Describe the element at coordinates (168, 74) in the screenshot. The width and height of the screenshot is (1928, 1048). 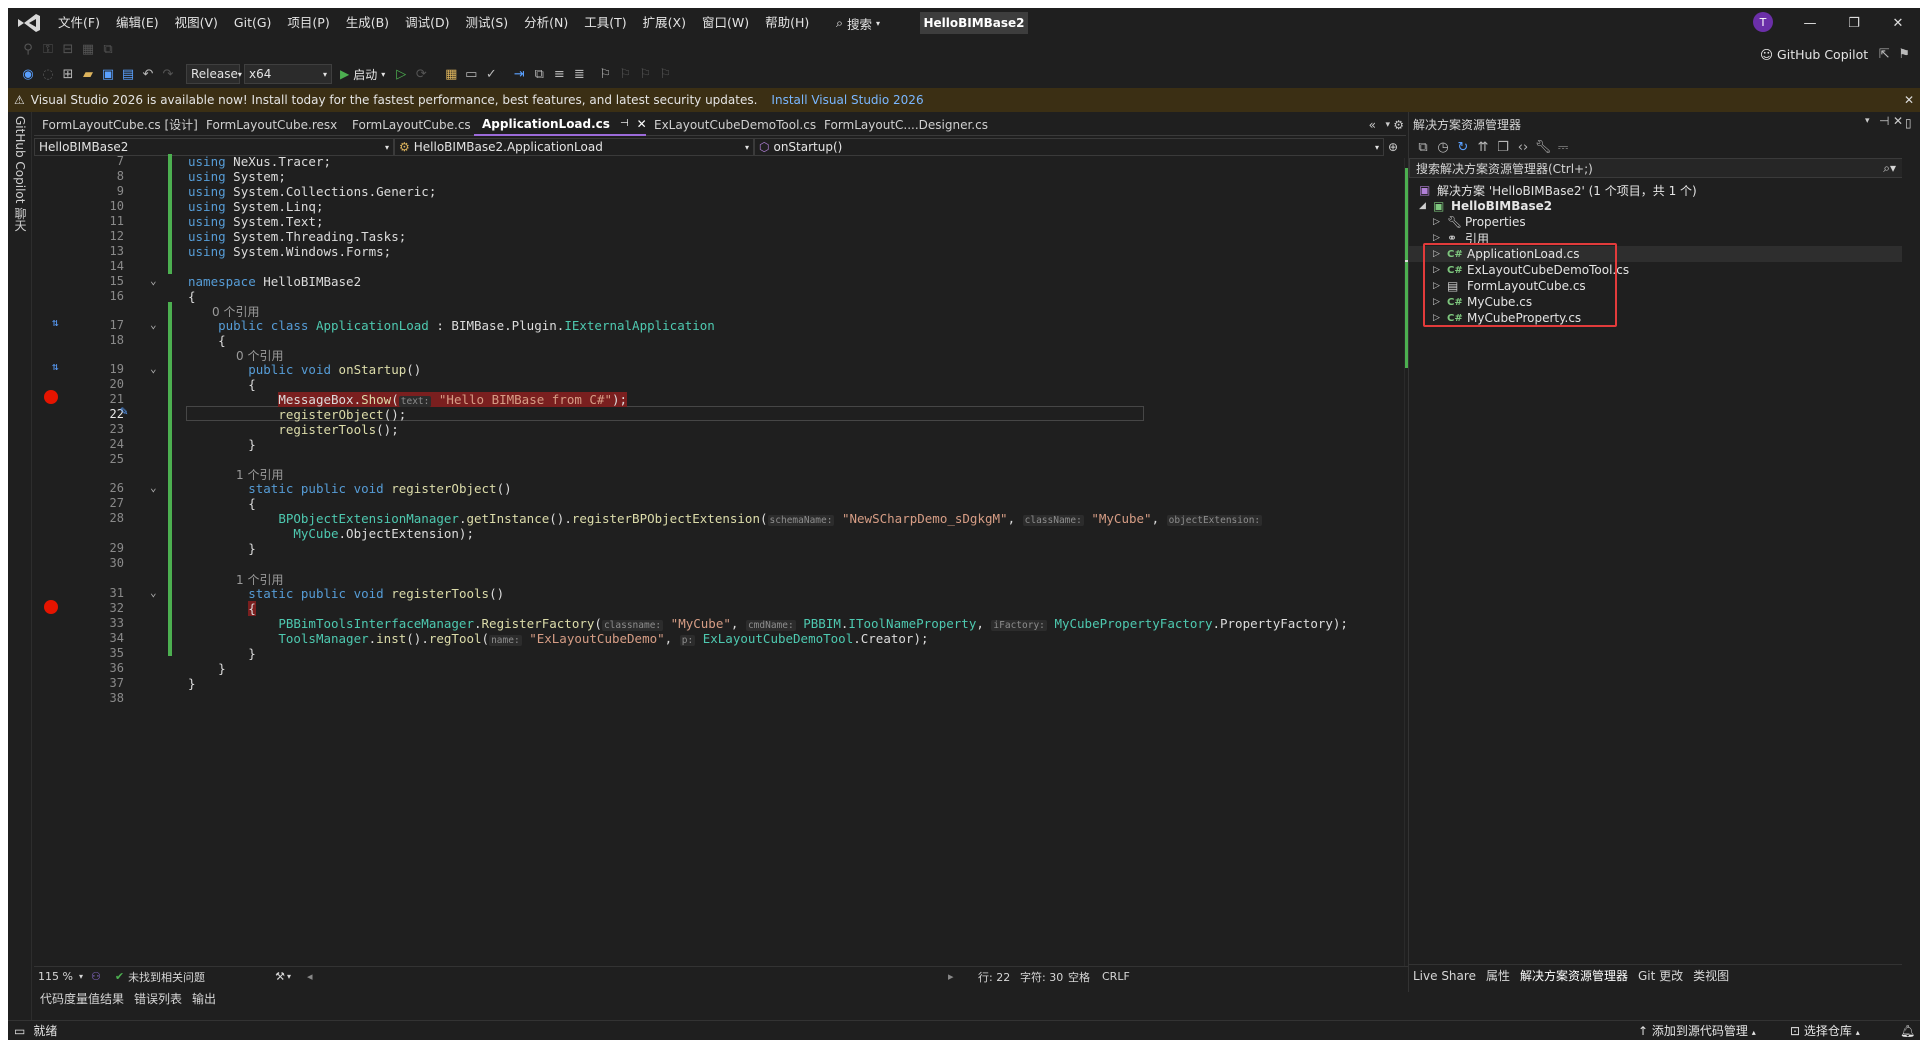
I see `redo-icon: ↷` at that location.